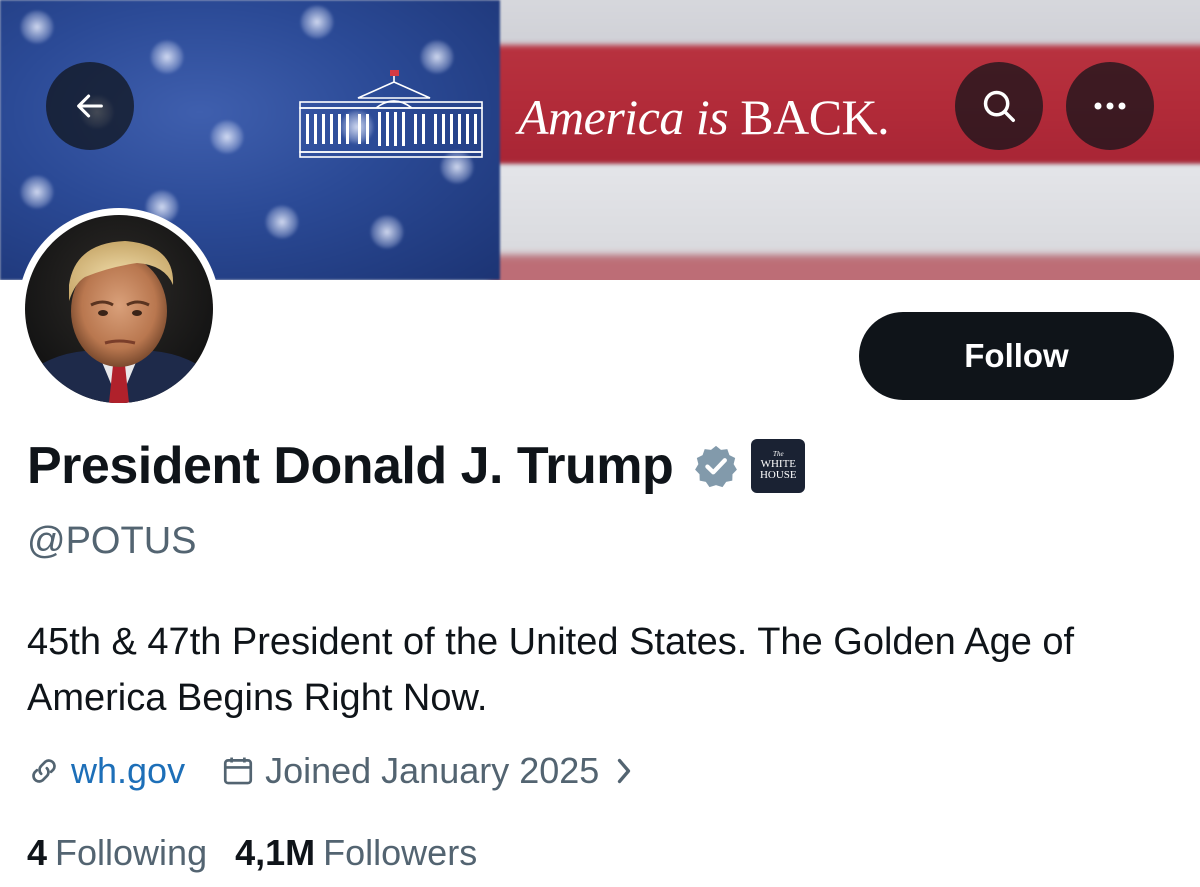 The width and height of the screenshot is (1200, 887). Describe the element at coordinates (44, 771) in the screenshot. I see `link-icon` at that location.